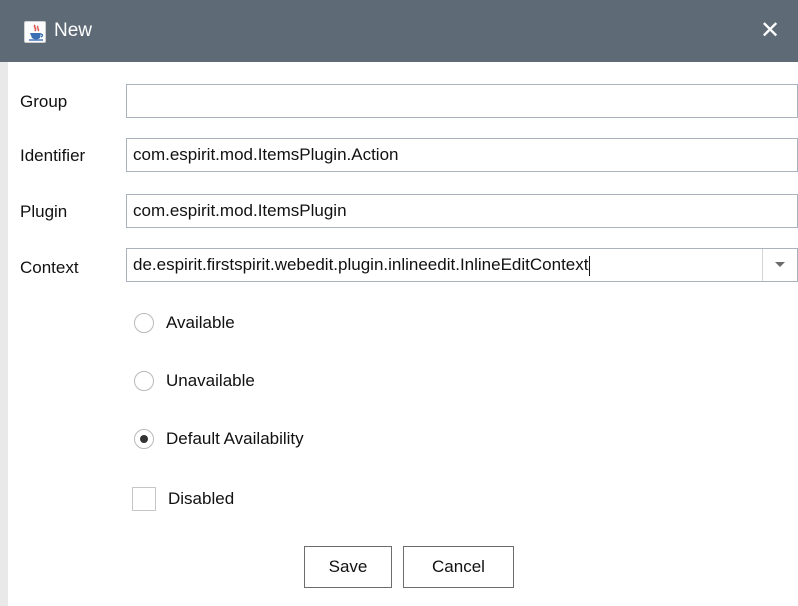  I want to click on context-dropdown-button, so click(780, 265).